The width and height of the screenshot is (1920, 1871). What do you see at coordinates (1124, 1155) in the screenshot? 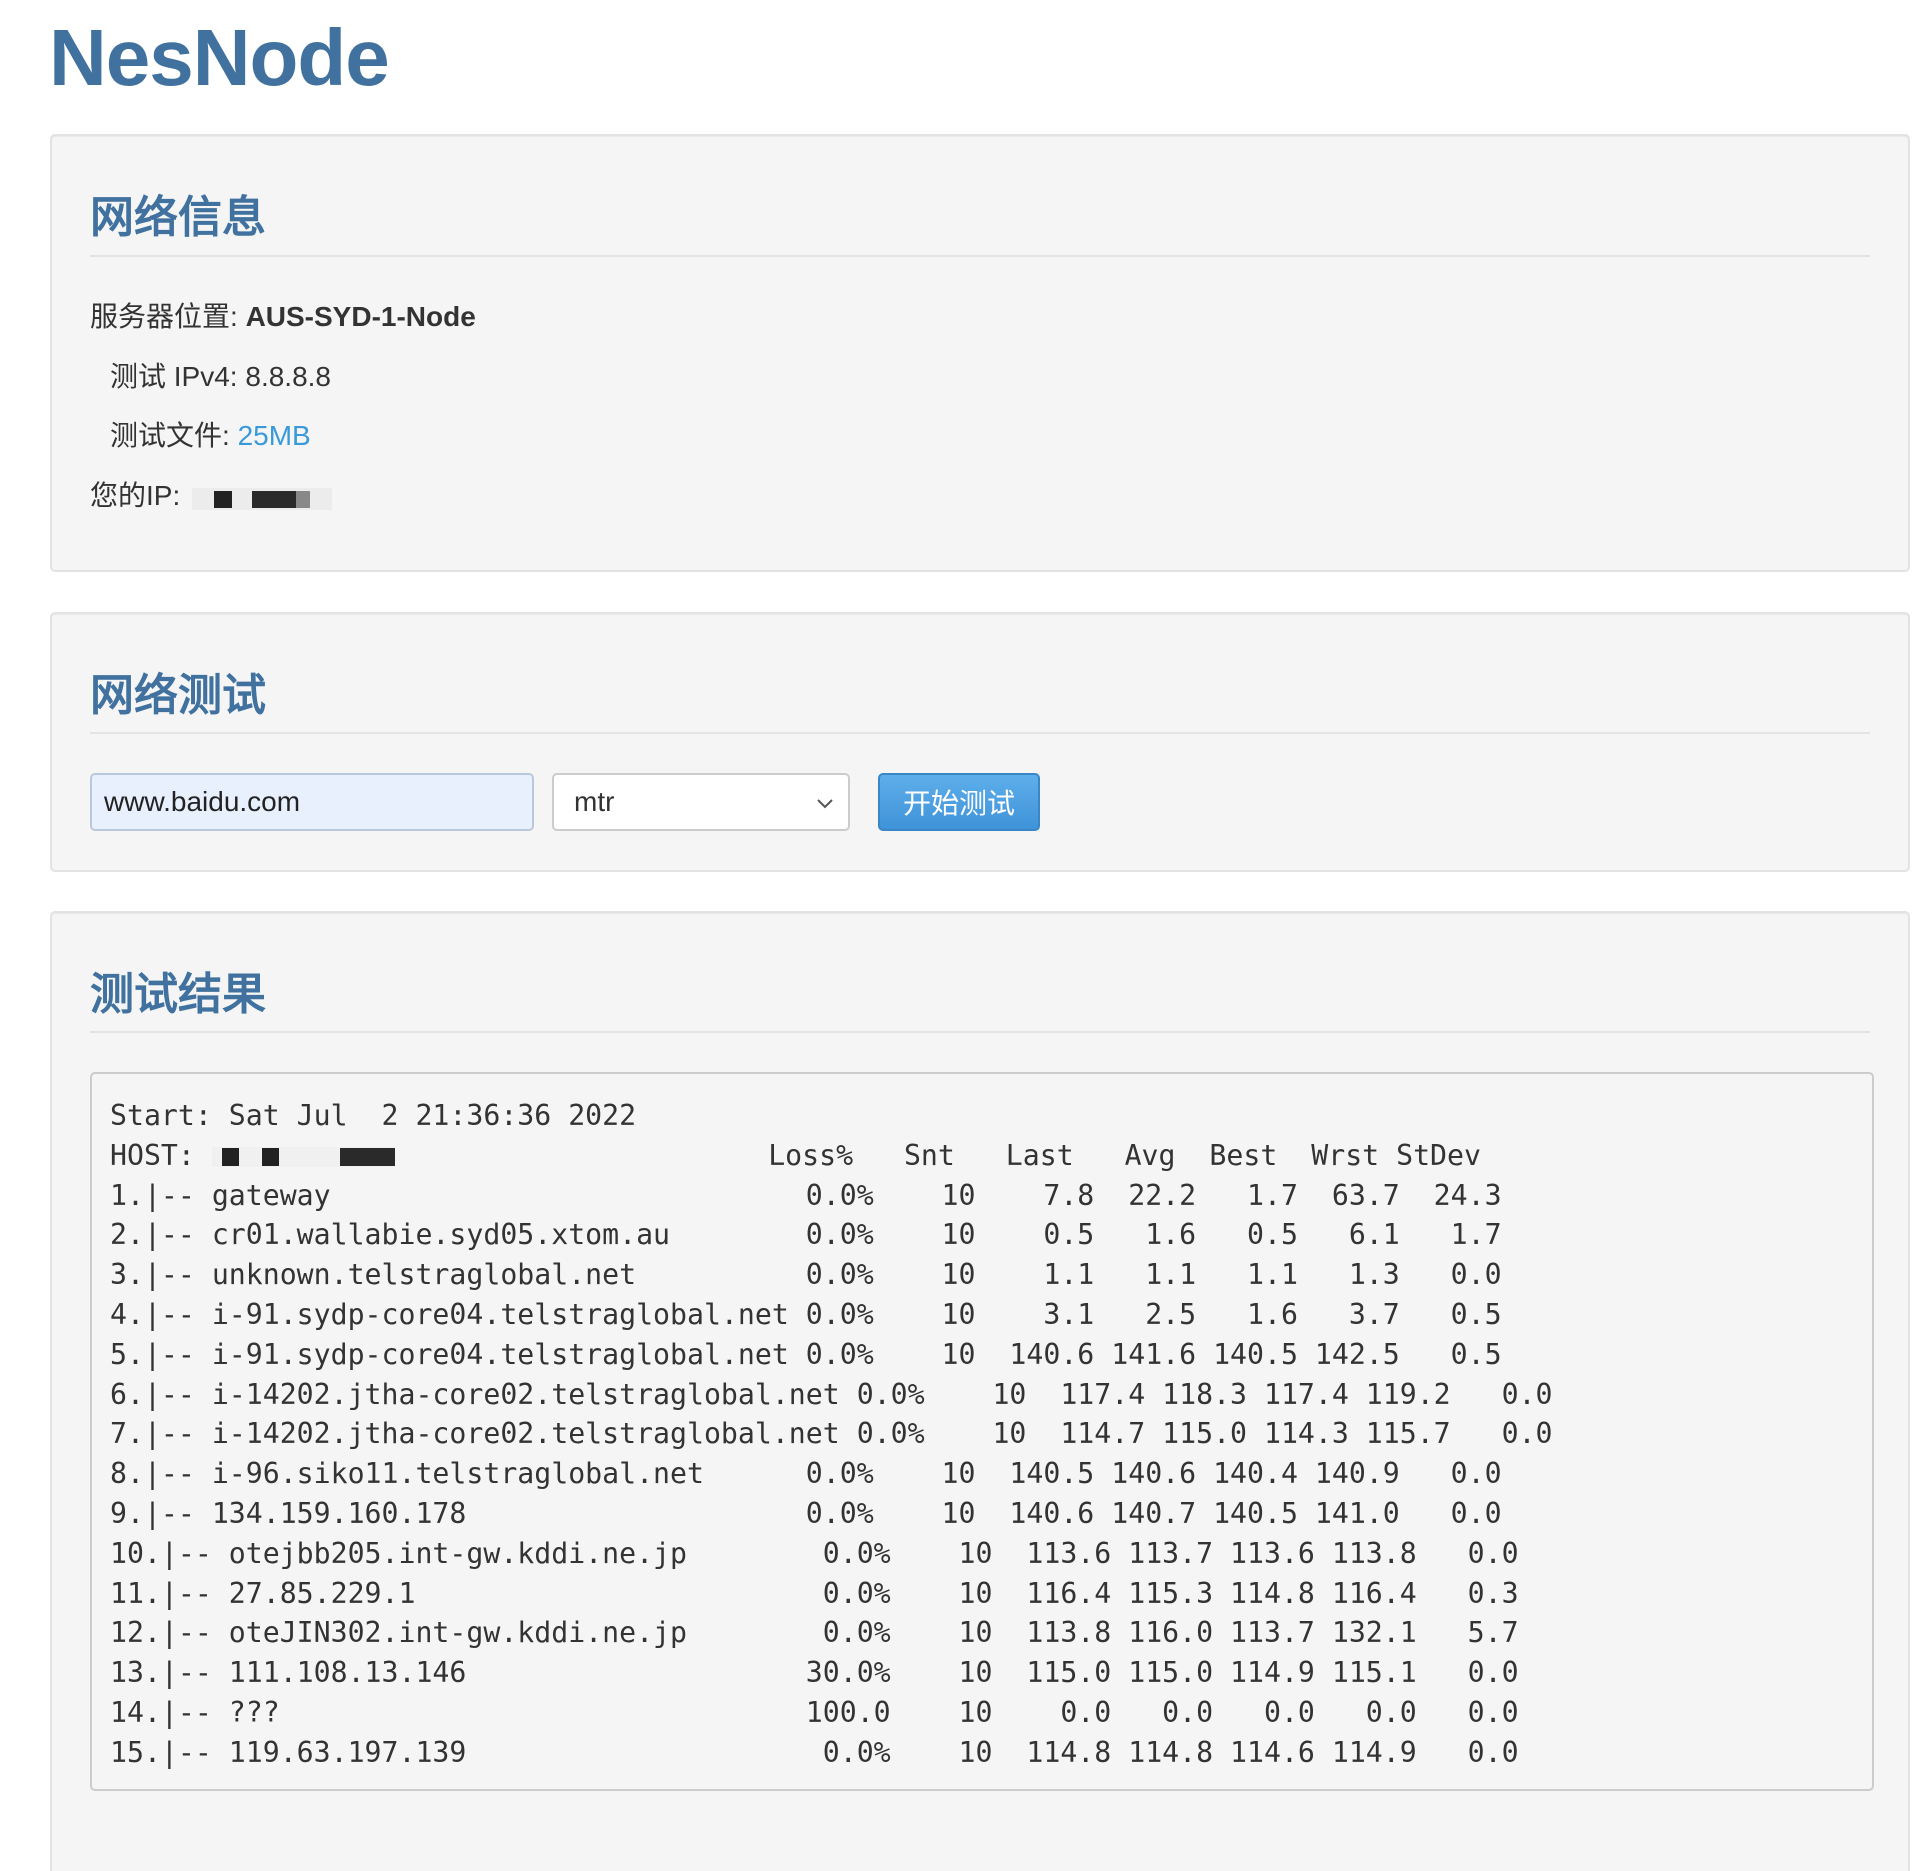
I see `column-headers: Loss% Snt Last Avg Best Wrst StDev` at bounding box center [1124, 1155].